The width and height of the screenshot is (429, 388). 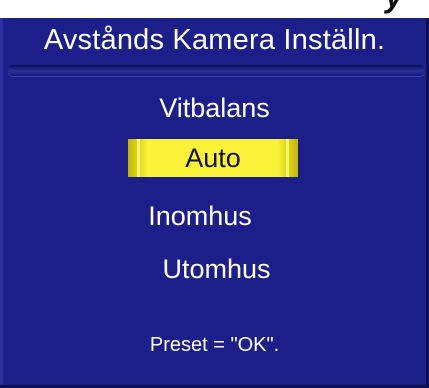 What do you see at coordinates (214, 9) in the screenshot?
I see `top-strip: y` at bounding box center [214, 9].